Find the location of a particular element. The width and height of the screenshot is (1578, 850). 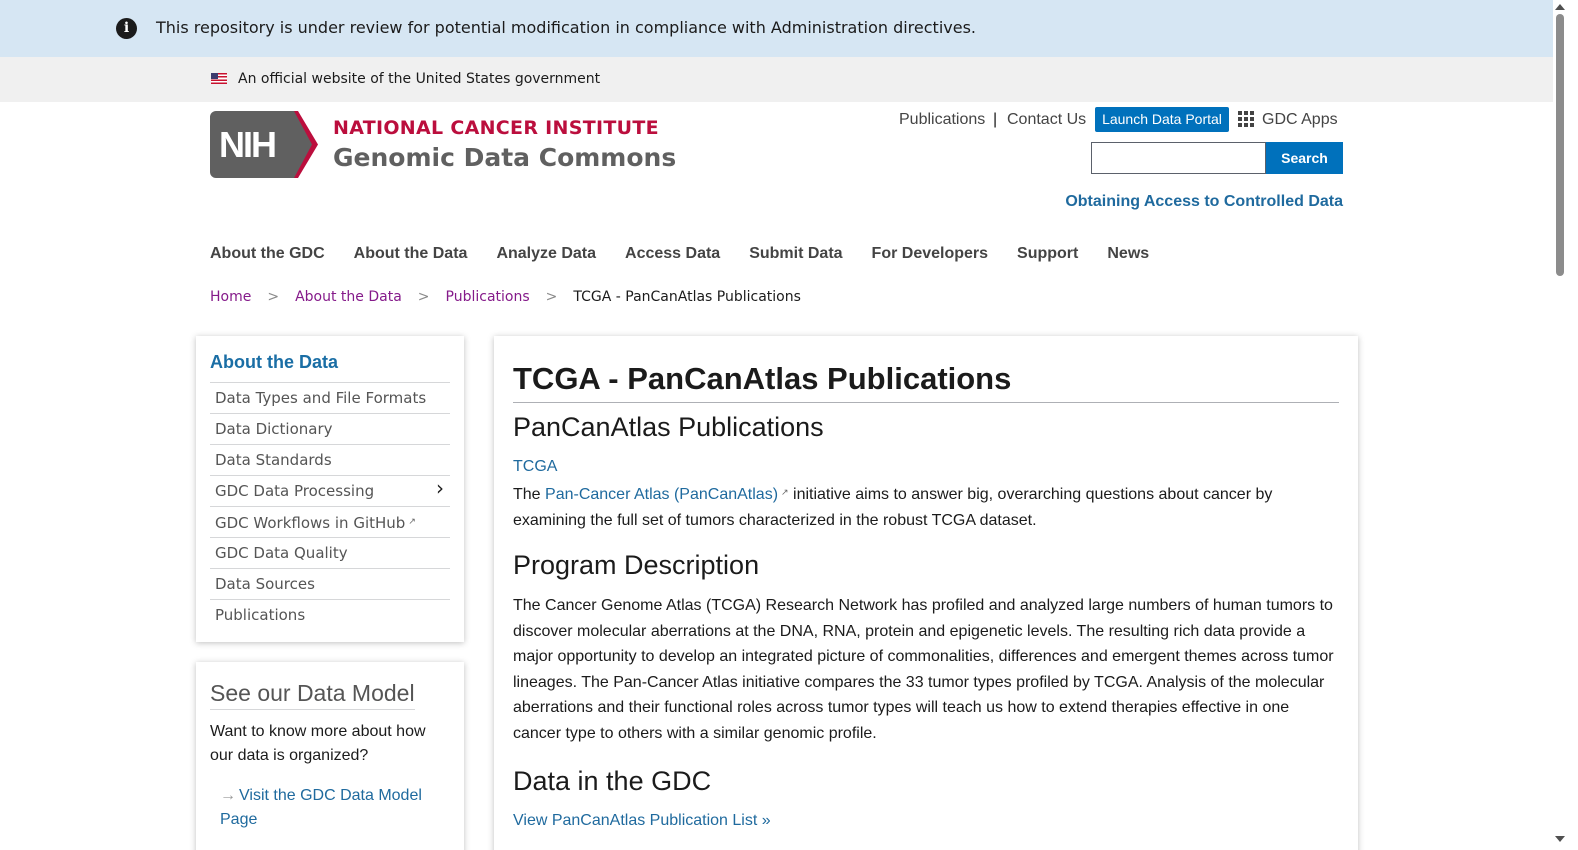

controlled-access-link: Obtaining Access to Controlled Data is located at coordinates (1204, 202).